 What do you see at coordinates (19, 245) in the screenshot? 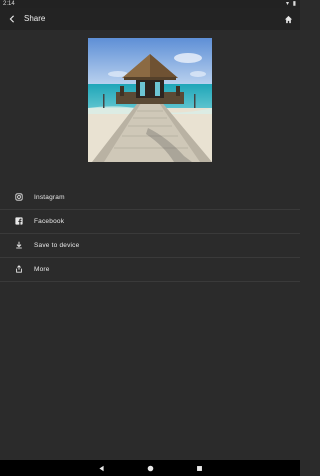
I see `download-icon` at bounding box center [19, 245].